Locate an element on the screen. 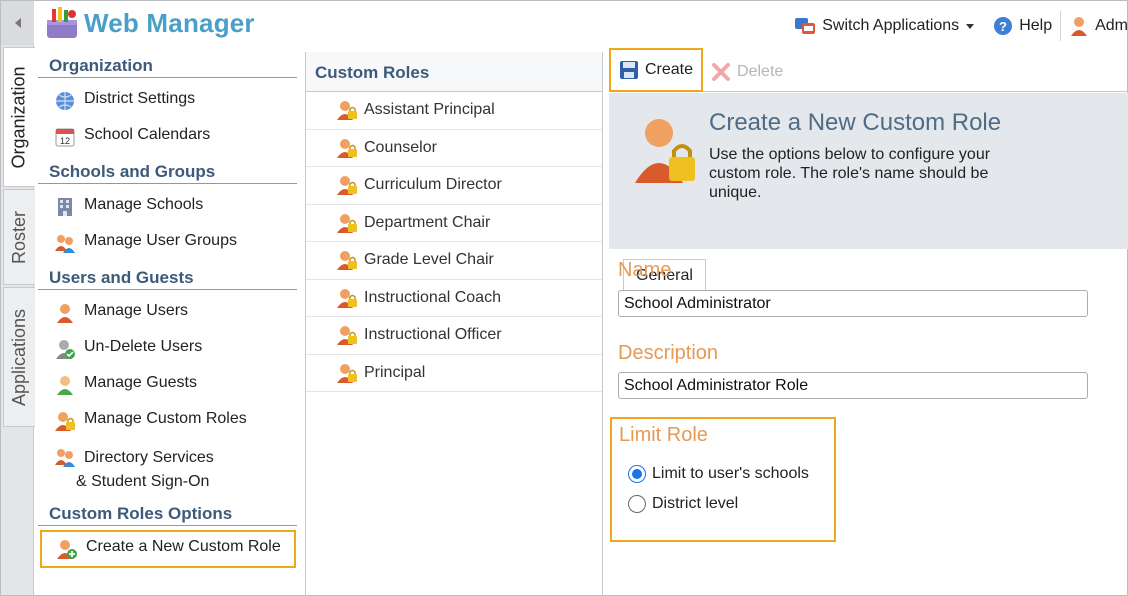  list-item: Curriculum Director is located at coordinates (454, 186).